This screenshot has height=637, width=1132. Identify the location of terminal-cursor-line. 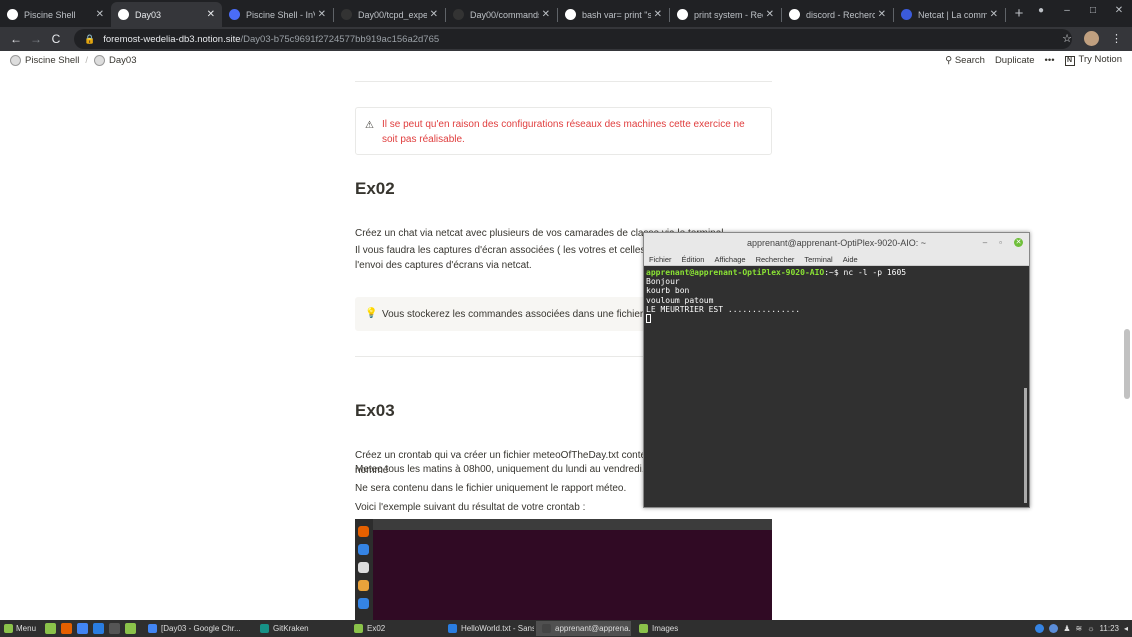
(836, 319).